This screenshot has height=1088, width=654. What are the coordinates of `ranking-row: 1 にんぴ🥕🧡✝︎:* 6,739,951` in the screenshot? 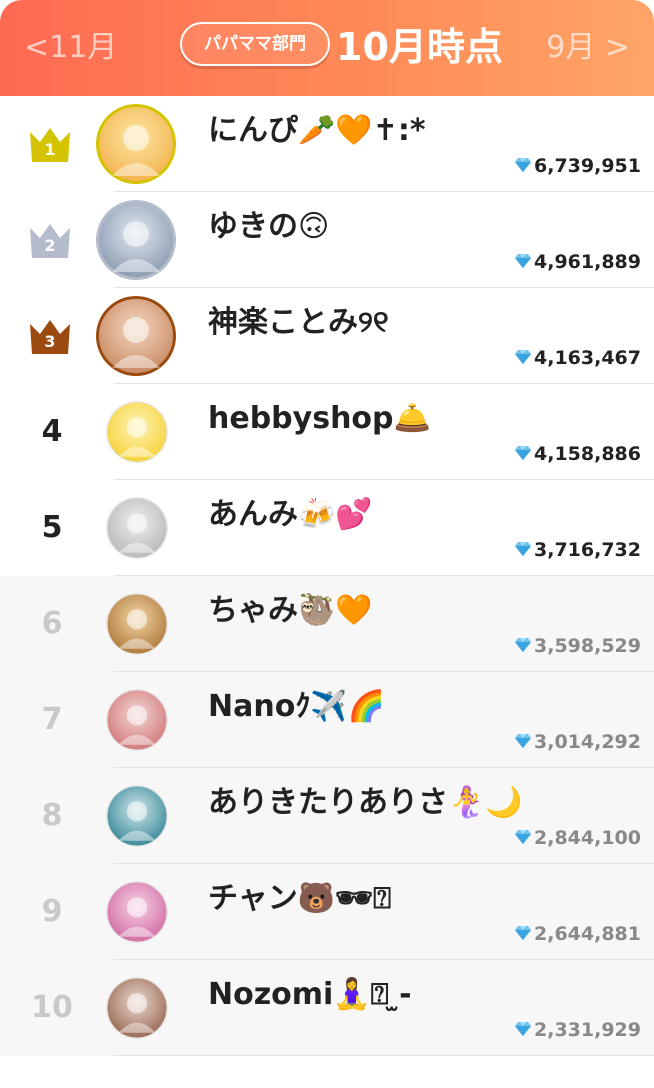 It's located at (327, 144).